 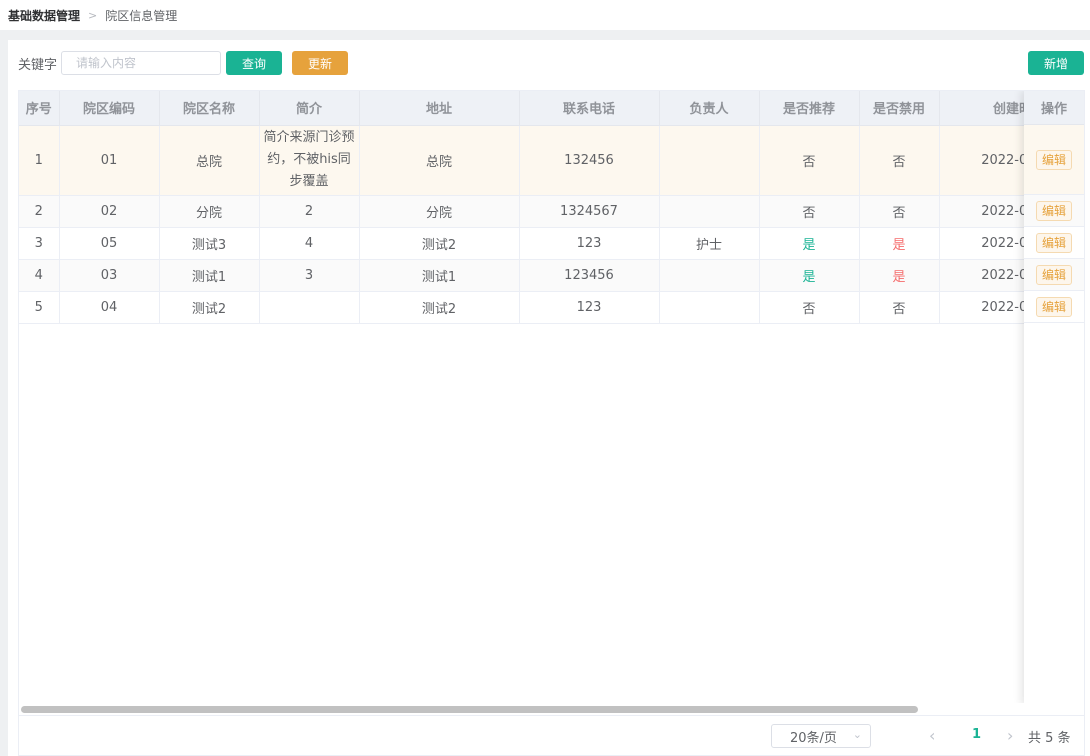 What do you see at coordinates (309, 211) in the screenshot?
I see `cell-intro: 2` at bounding box center [309, 211].